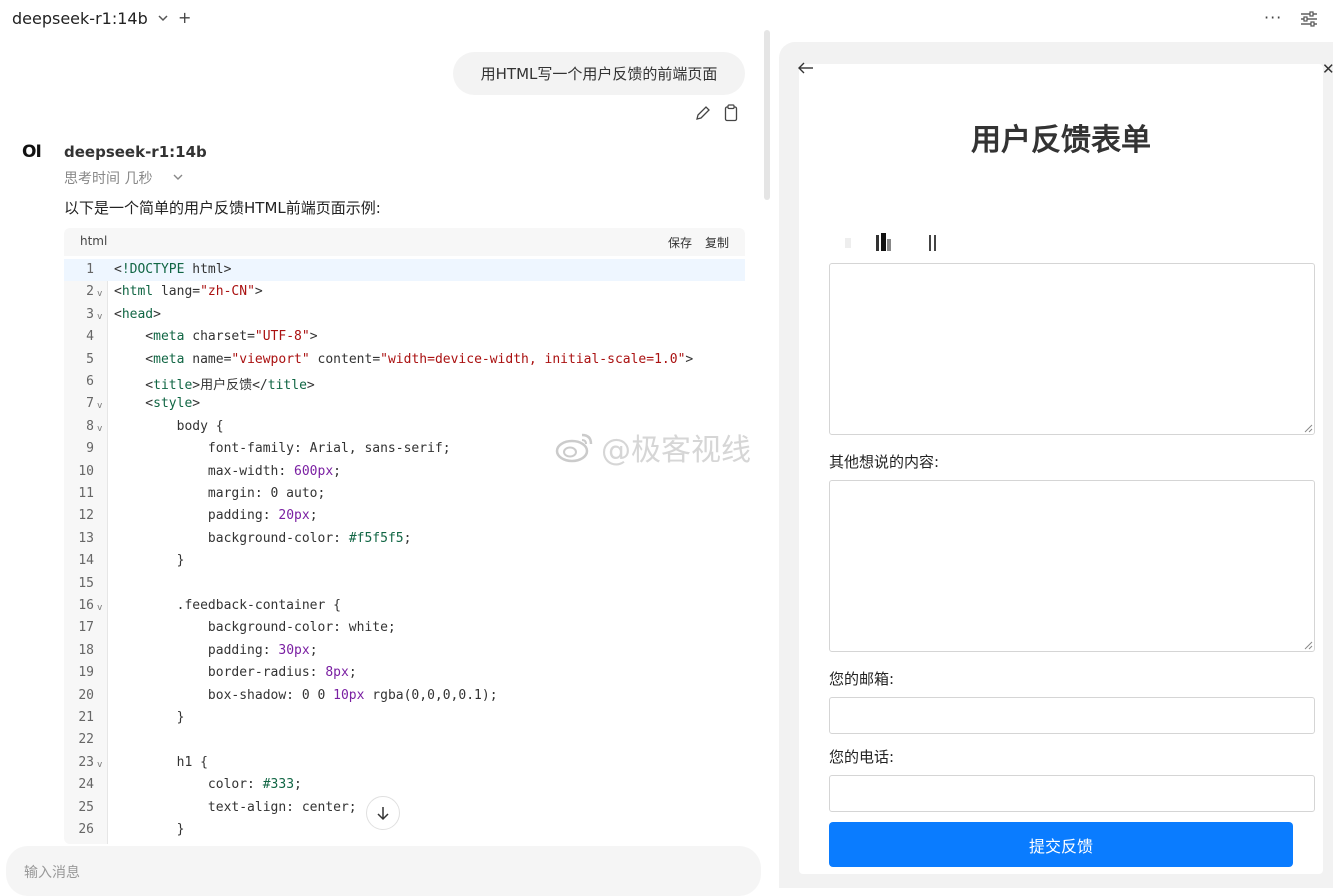 This screenshot has width=1333, height=896. I want to click on code-text: margin: 0 auto;, so click(220, 493).